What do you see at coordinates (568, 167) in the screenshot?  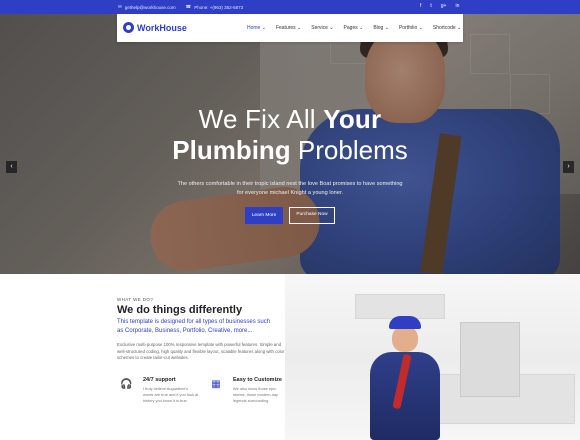 I see `slider-next-arrow-icon: ›` at bounding box center [568, 167].